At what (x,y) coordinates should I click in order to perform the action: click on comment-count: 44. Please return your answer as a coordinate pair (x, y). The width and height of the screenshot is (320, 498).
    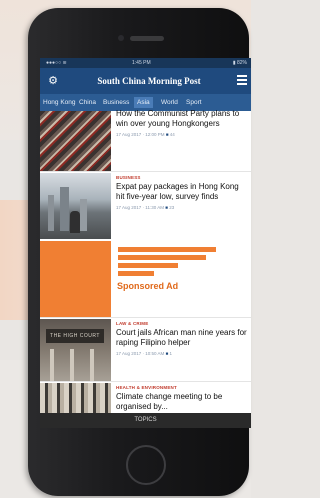
    Looking at the image, I should click on (172, 134).